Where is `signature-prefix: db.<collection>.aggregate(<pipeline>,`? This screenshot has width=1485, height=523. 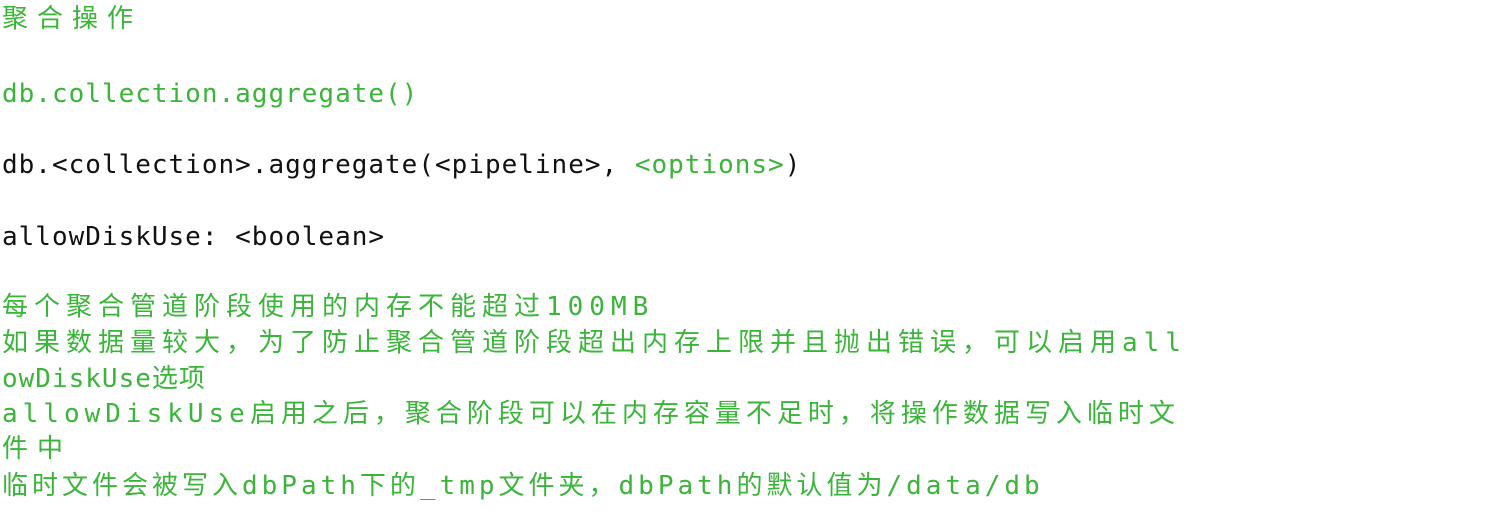
signature-prefix: db.<collection>.aggregate(<pipeline>, is located at coordinates (318, 165).